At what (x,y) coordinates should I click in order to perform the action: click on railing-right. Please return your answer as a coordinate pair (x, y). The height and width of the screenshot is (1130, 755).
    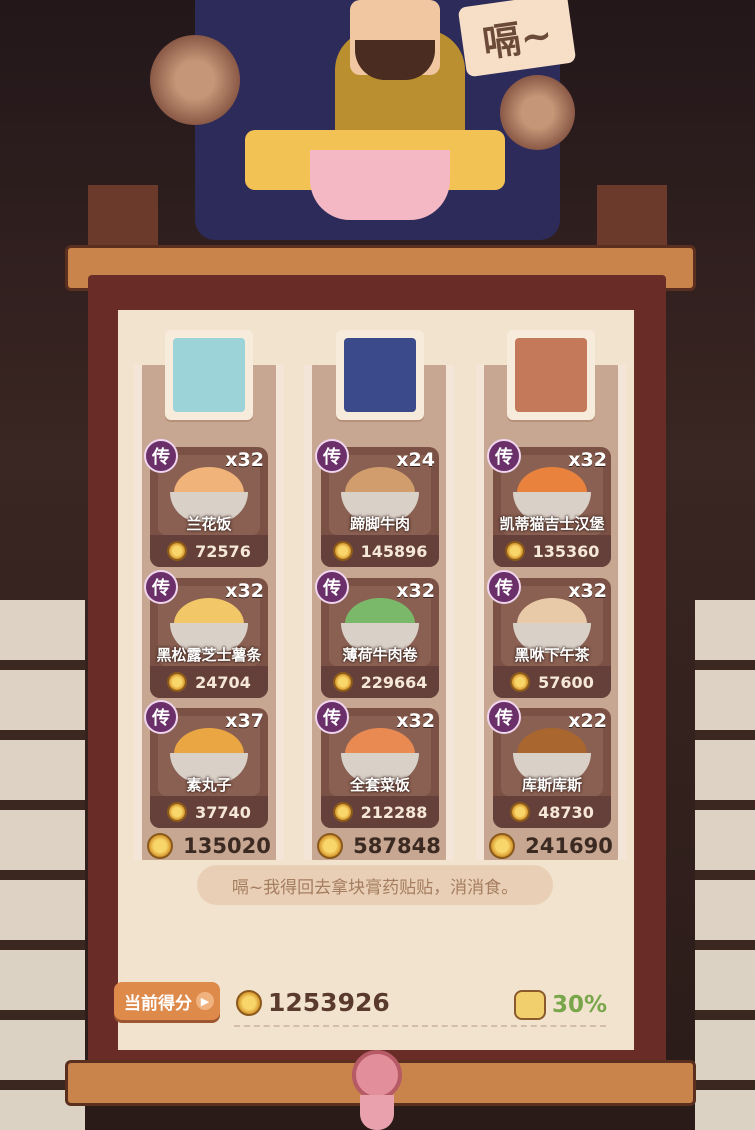
    Looking at the image, I should click on (632, 215).